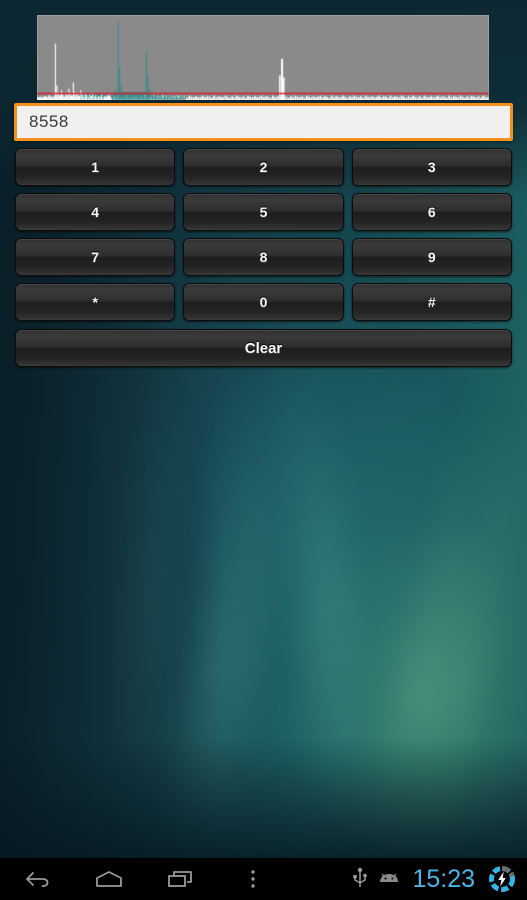 This screenshot has height=900, width=527. I want to click on key-label: 6, so click(431, 212).